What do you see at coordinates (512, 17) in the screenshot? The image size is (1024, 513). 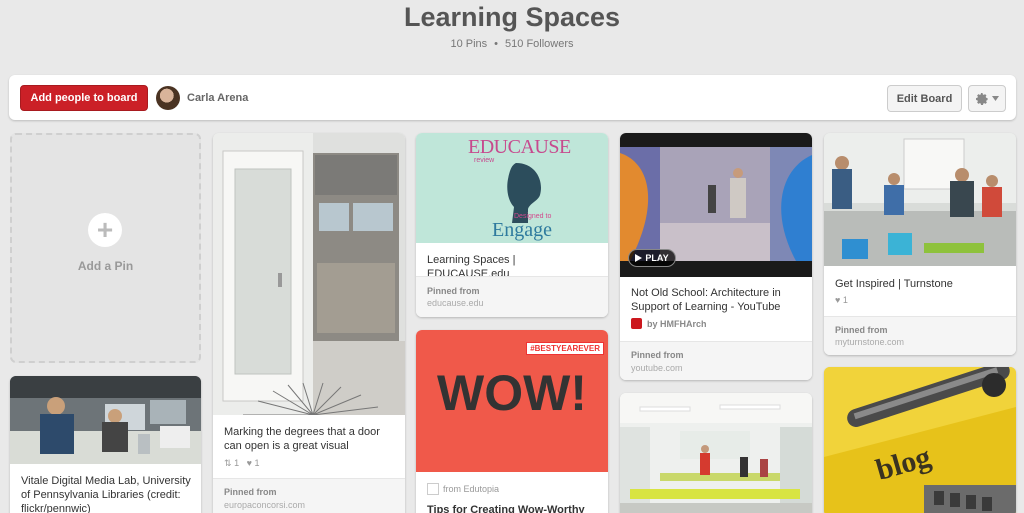 I see `board-title: Learning Spaces` at bounding box center [512, 17].